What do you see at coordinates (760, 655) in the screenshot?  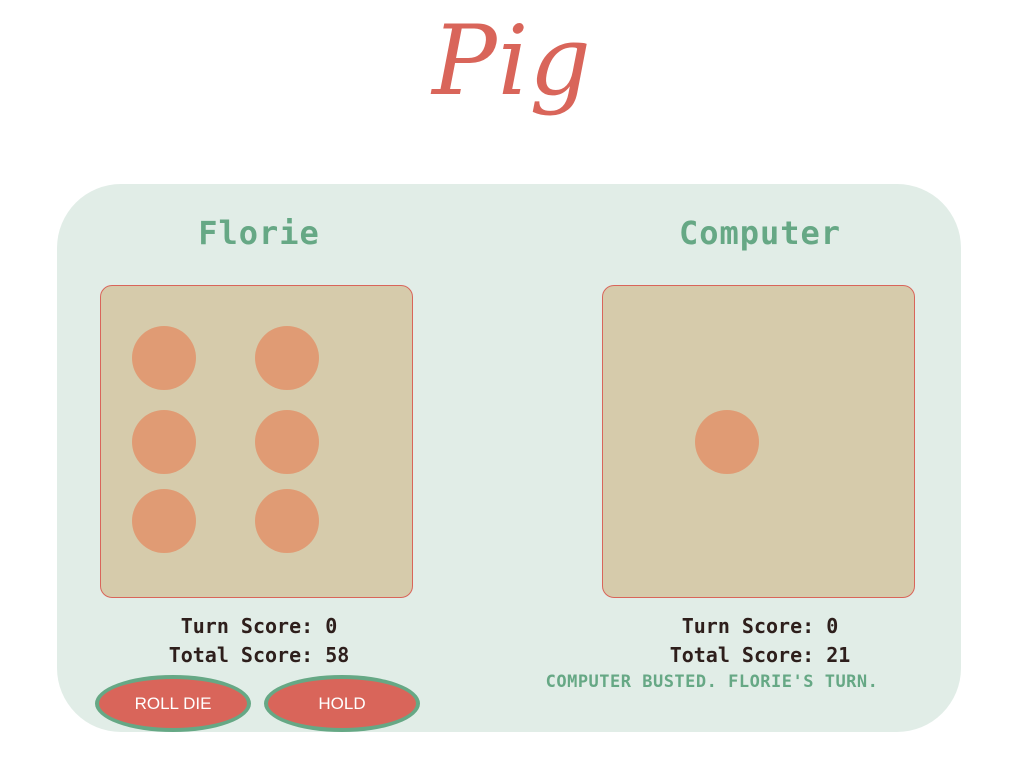 I see `total-score-computer: Total Score: 21` at bounding box center [760, 655].